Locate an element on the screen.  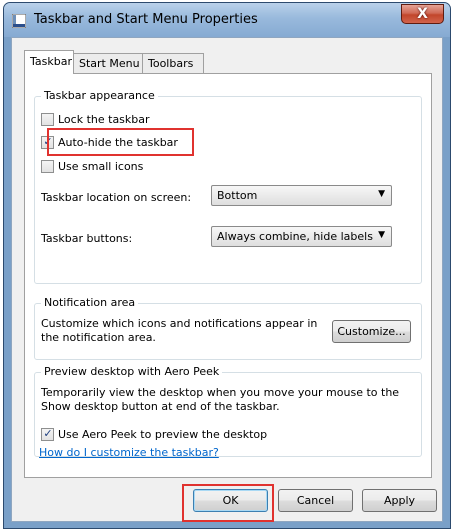
apply-button: Apply is located at coordinates (399, 500).